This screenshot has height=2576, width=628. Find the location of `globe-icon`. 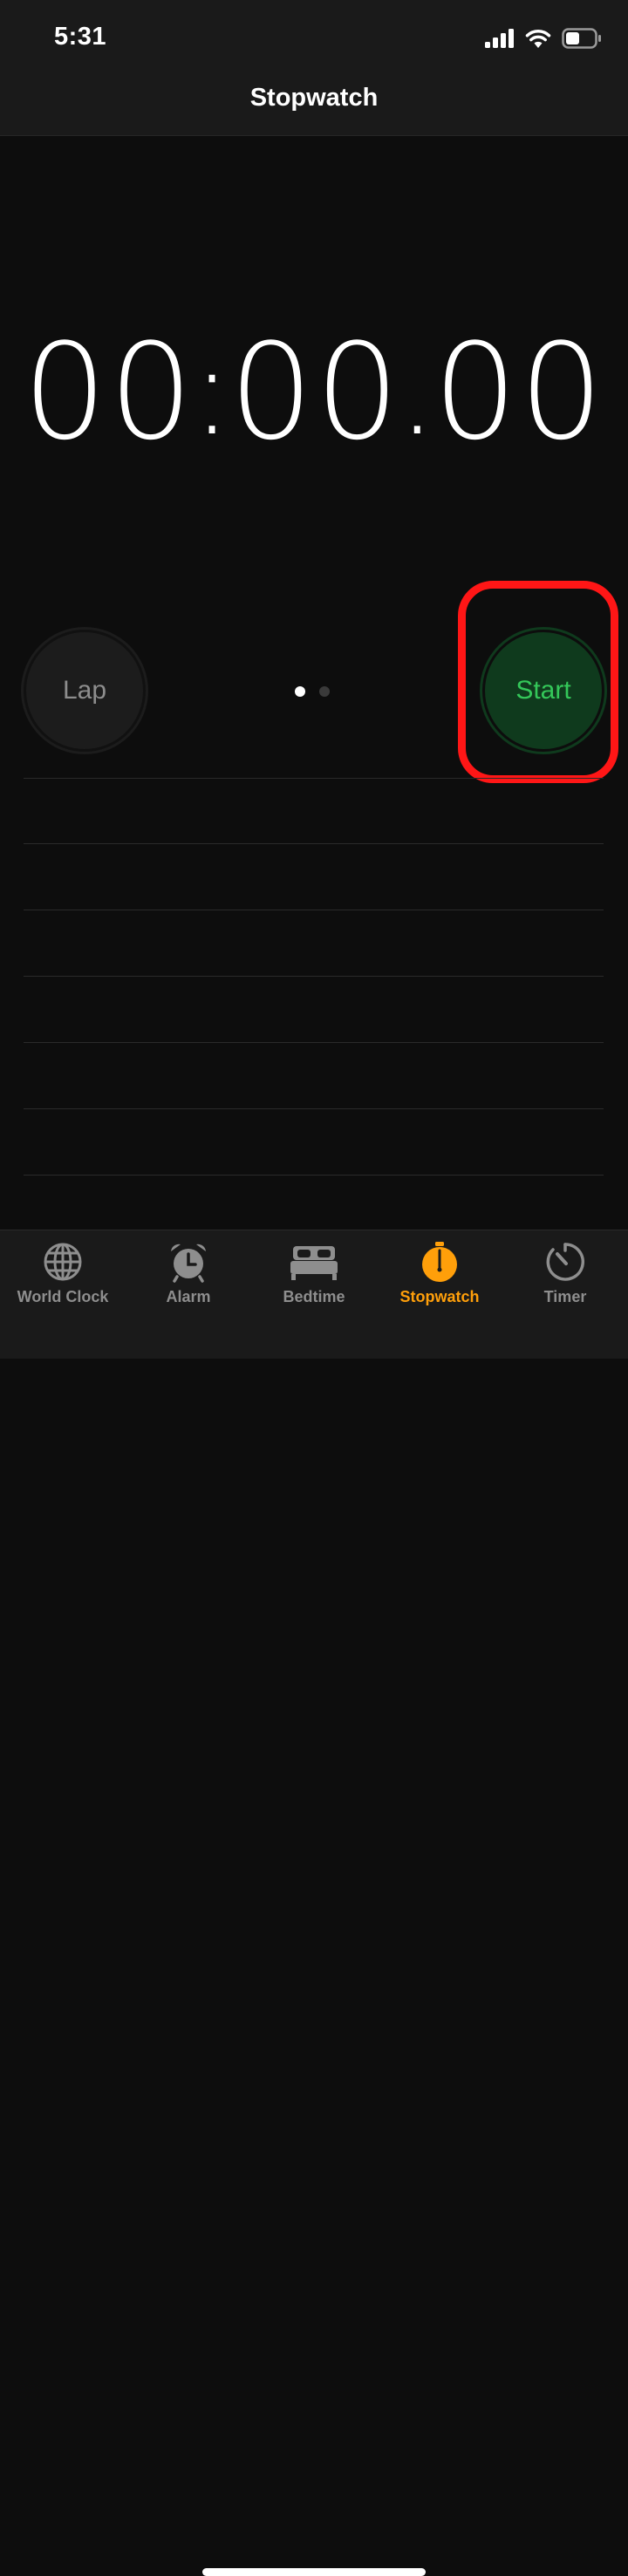

globe-icon is located at coordinates (63, 1262).